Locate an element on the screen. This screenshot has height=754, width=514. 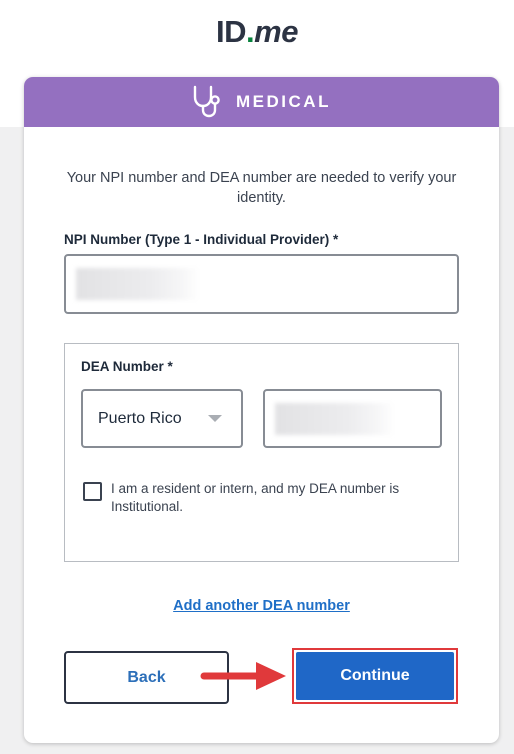
continue-button: Continue is located at coordinates (375, 676).